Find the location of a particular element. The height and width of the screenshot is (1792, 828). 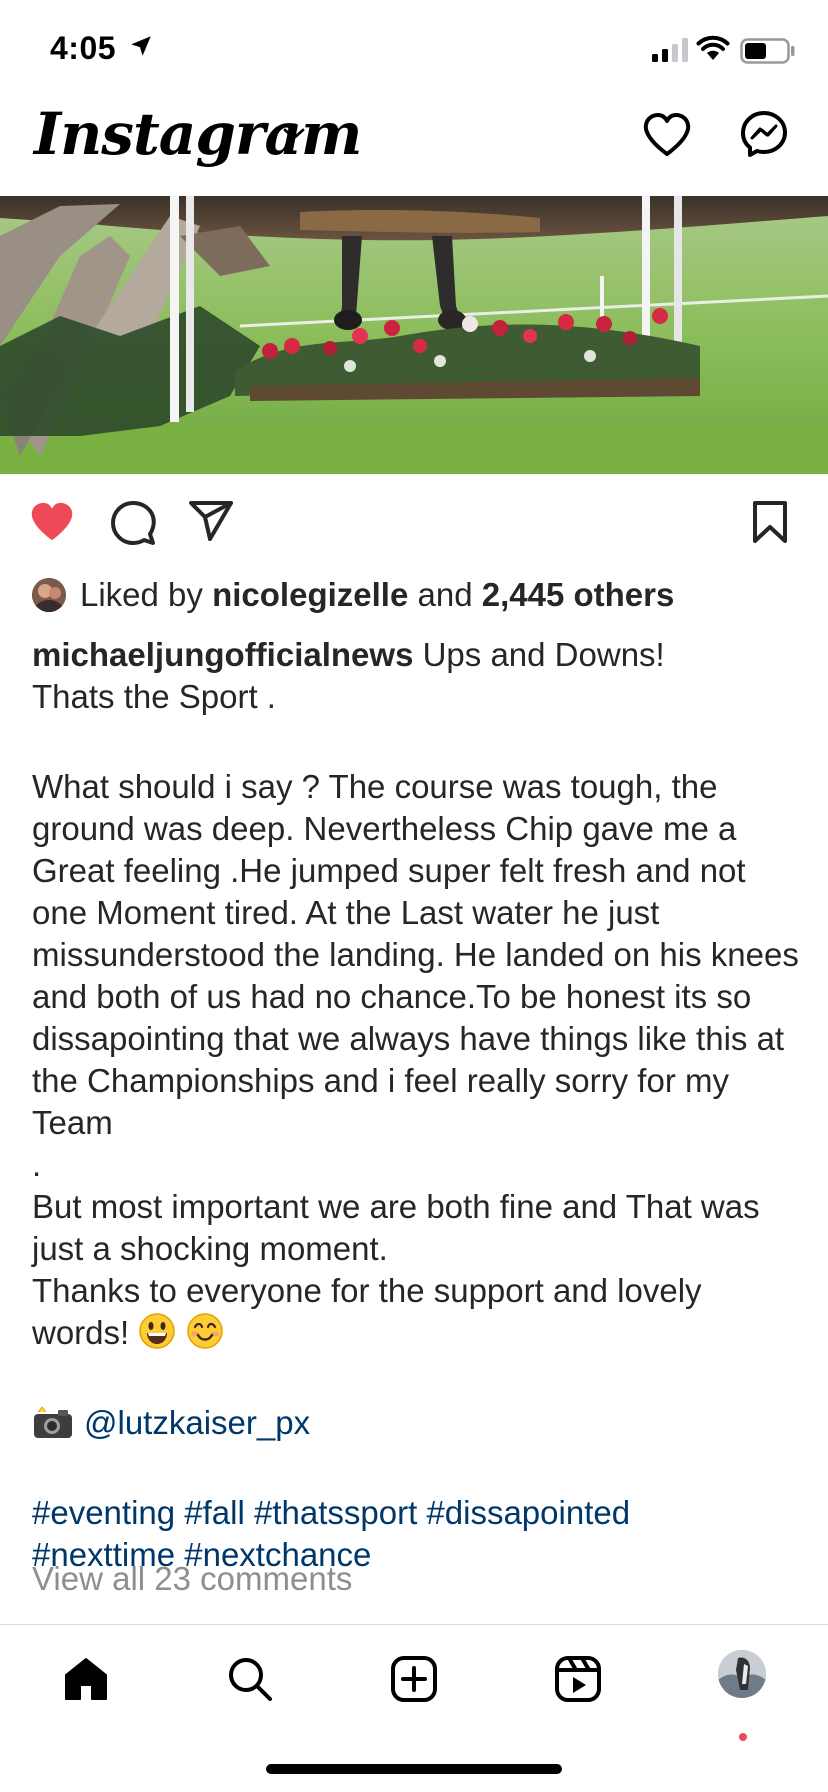

grinning-face-emoji is located at coordinates (157, 1331).